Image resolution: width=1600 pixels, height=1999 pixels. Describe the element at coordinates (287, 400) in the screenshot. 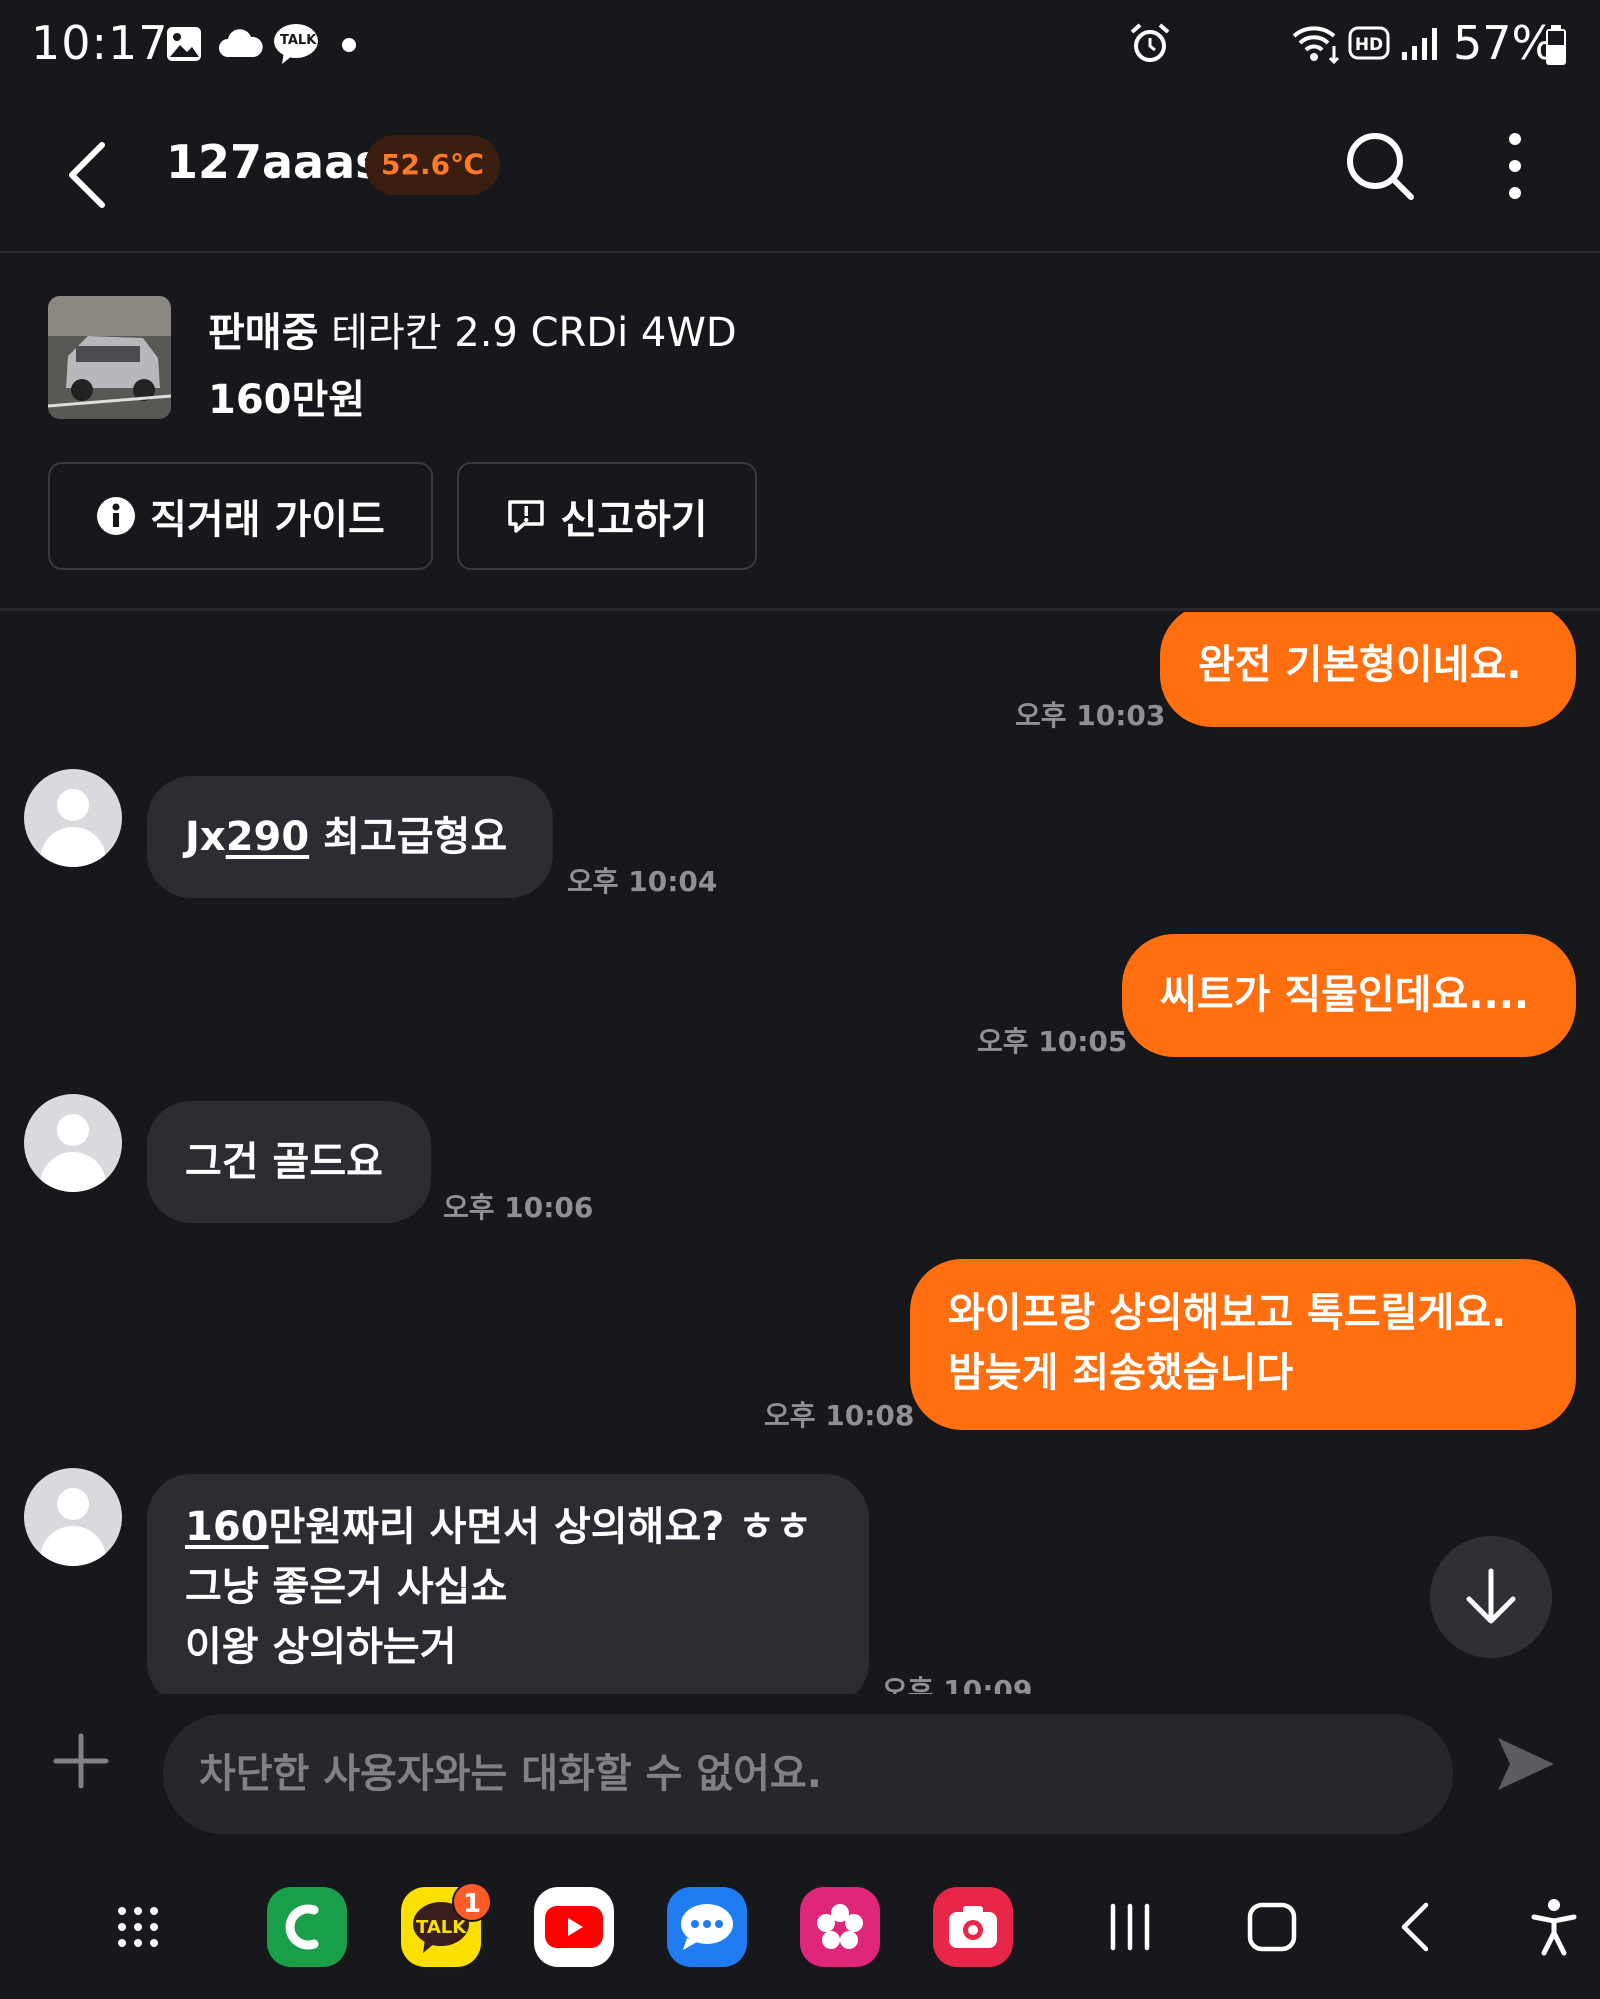

I see `product-price: 160만원` at that location.